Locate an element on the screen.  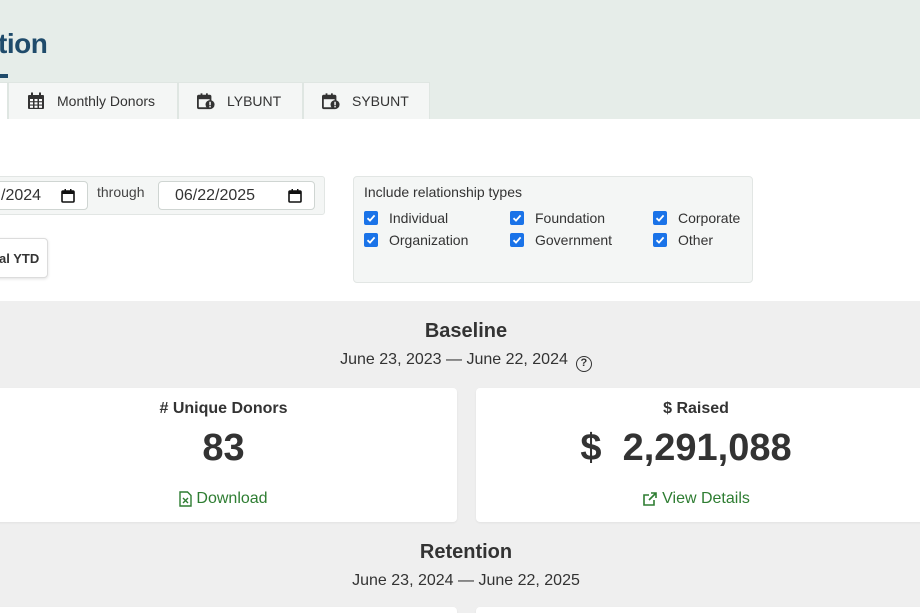
external-link-icon is located at coordinates (650, 499).